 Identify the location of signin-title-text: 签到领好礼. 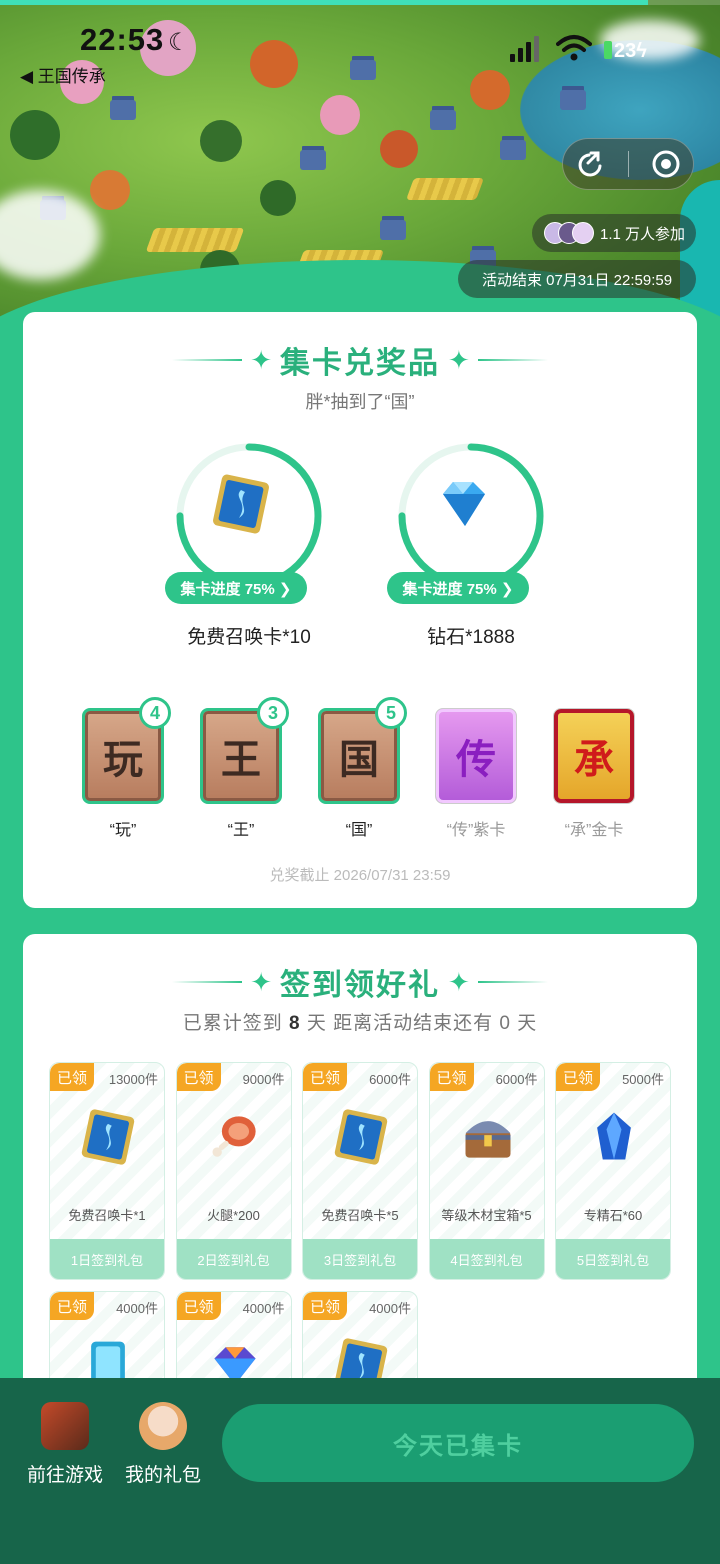
(360, 985).